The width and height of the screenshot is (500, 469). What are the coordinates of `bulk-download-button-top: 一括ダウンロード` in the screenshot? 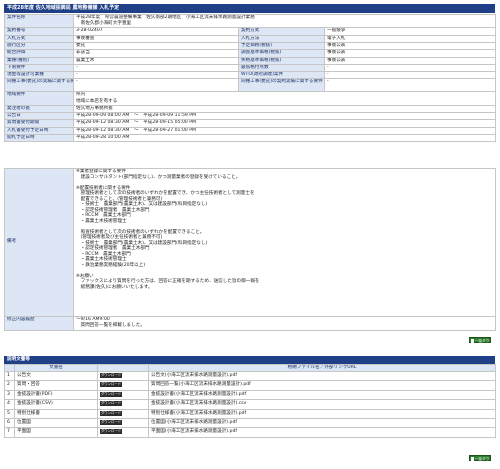 It's located at (480, 343).